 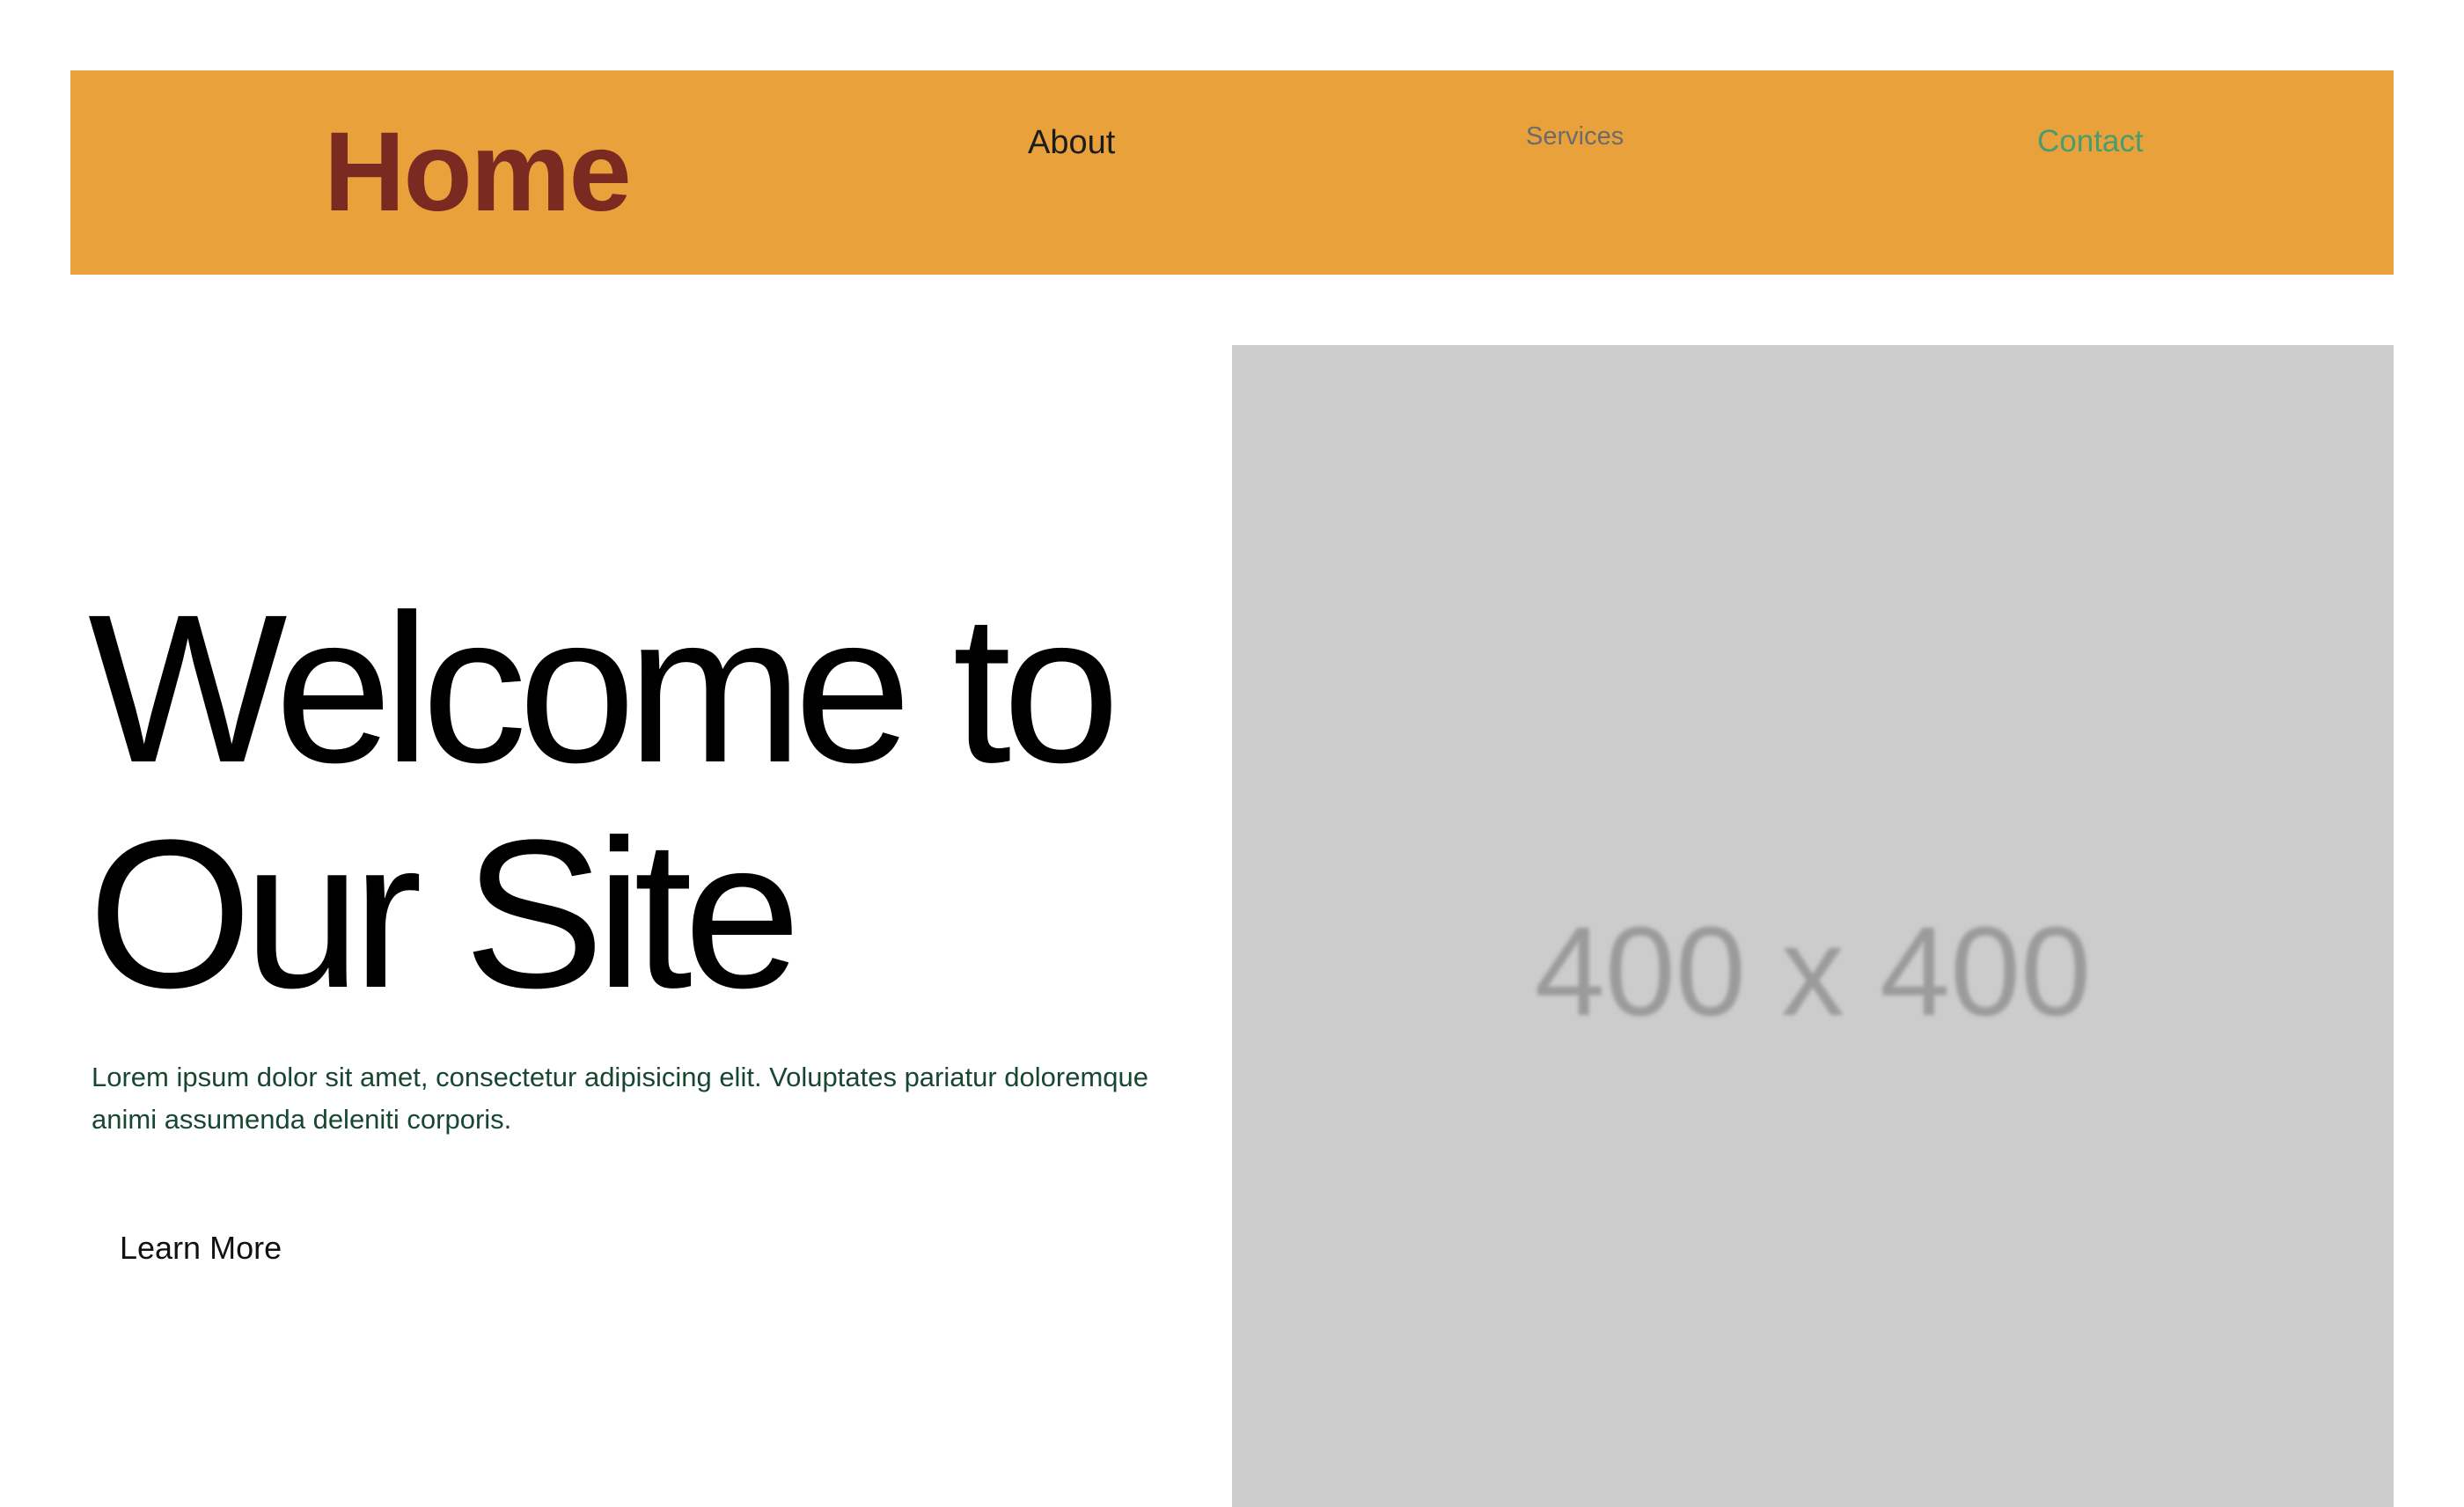 I want to click on hero-title-line-1: Welcome to, so click(x=604, y=688).